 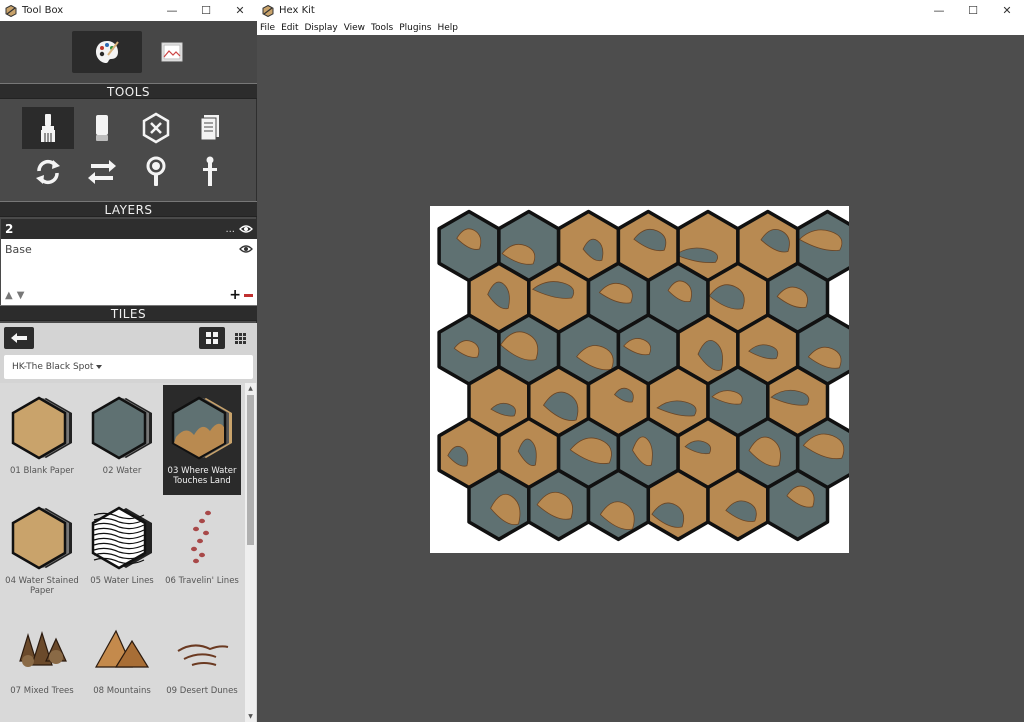 I want to click on layers-header: LAYERS, so click(x=128, y=209).